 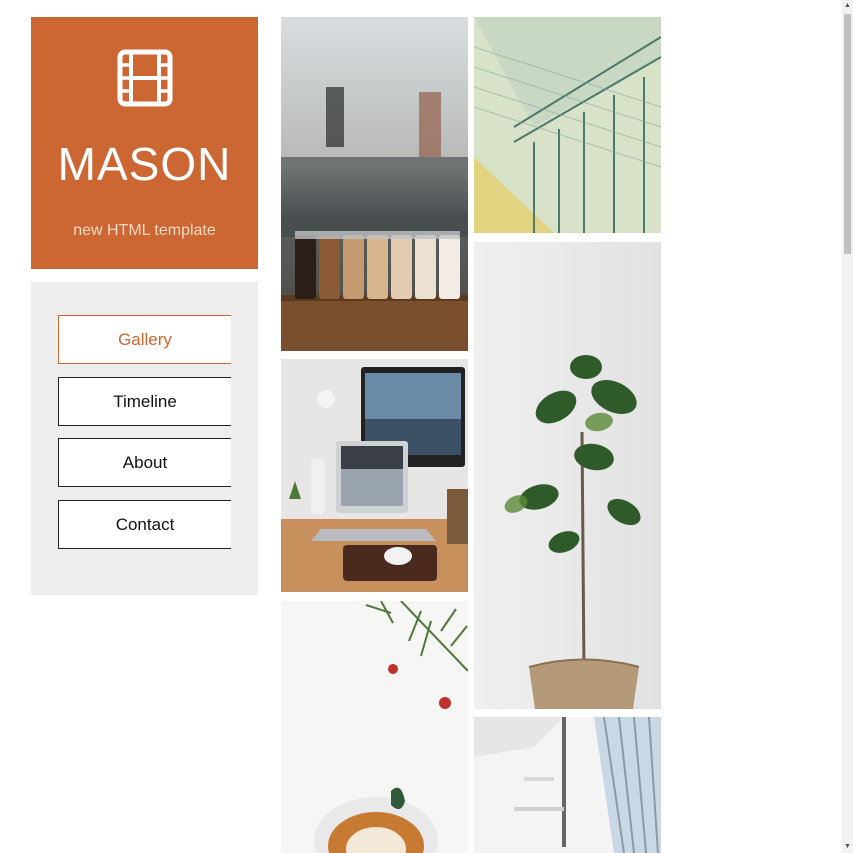 I want to click on film-icon, so click(x=145, y=78).